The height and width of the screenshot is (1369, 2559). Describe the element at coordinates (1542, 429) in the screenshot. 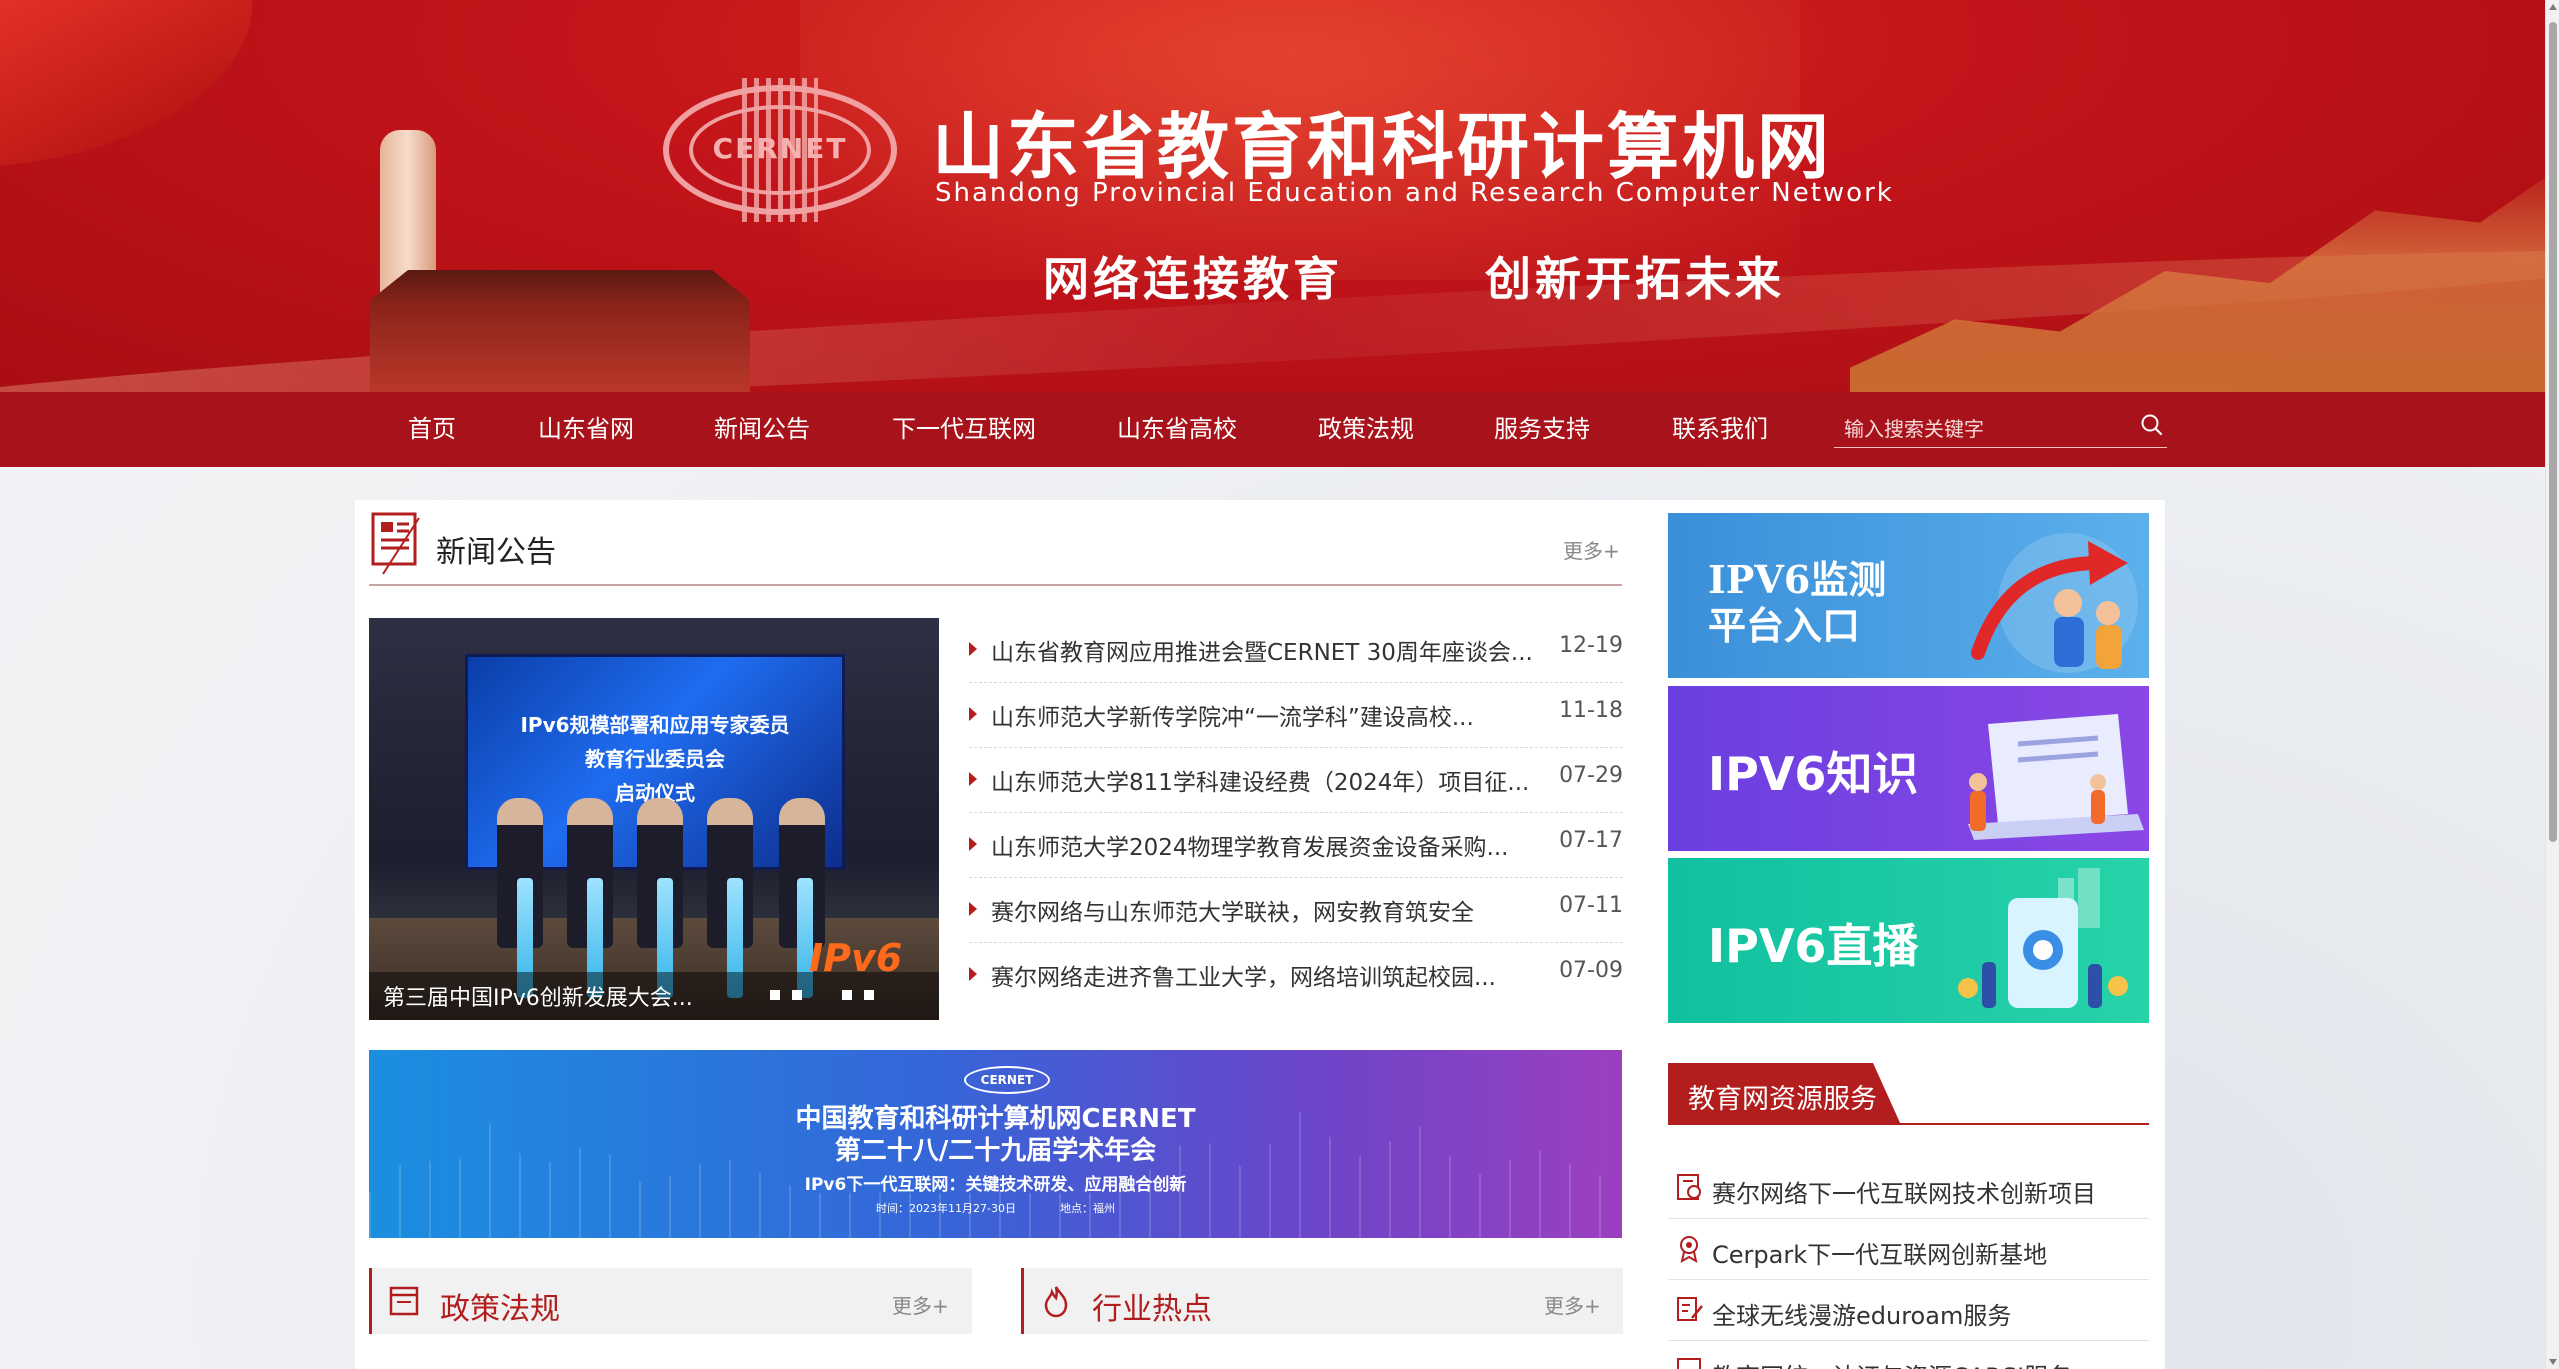

I see `nav-item-service: 服务支持` at that location.